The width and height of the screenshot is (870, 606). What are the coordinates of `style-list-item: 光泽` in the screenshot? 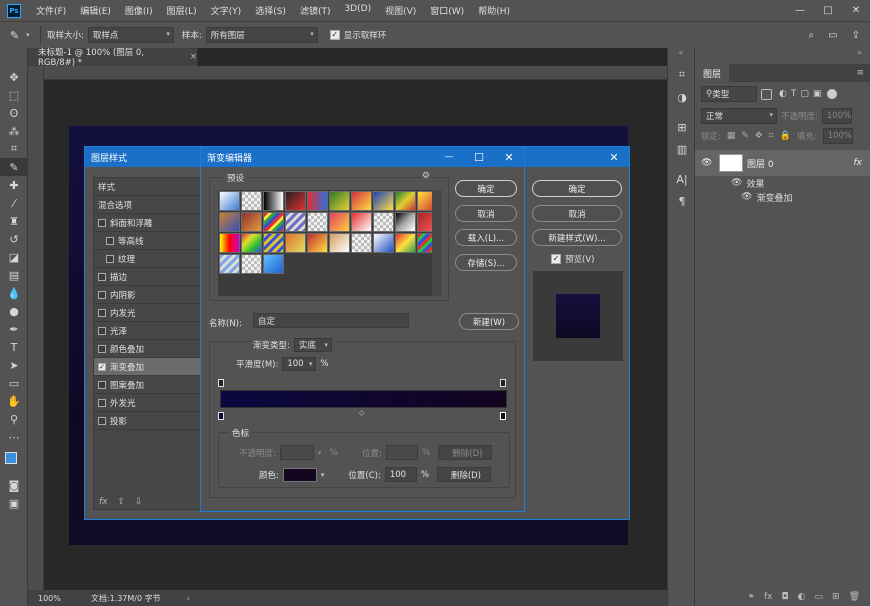 It's located at (147, 331).